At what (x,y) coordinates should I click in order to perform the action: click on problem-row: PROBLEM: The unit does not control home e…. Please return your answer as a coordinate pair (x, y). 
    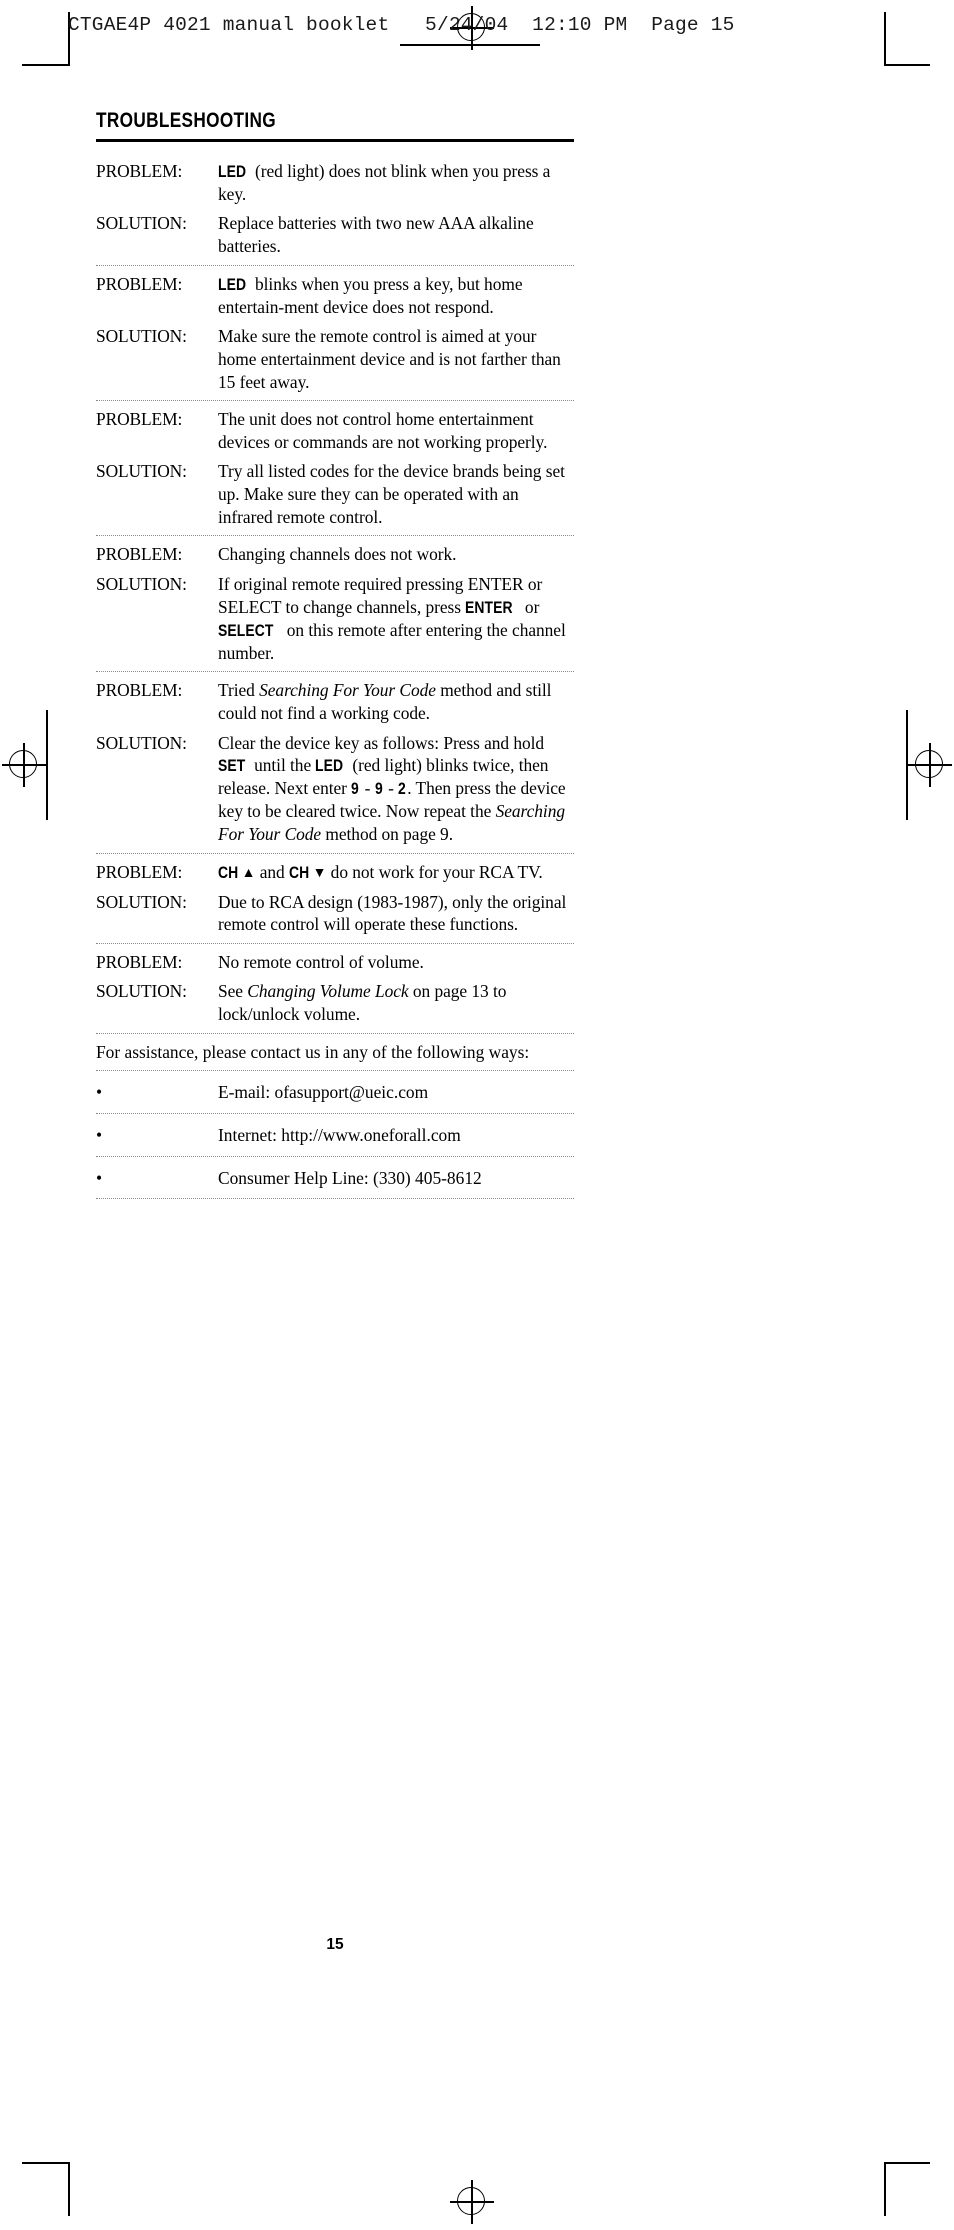
    Looking at the image, I should click on (335, 427).